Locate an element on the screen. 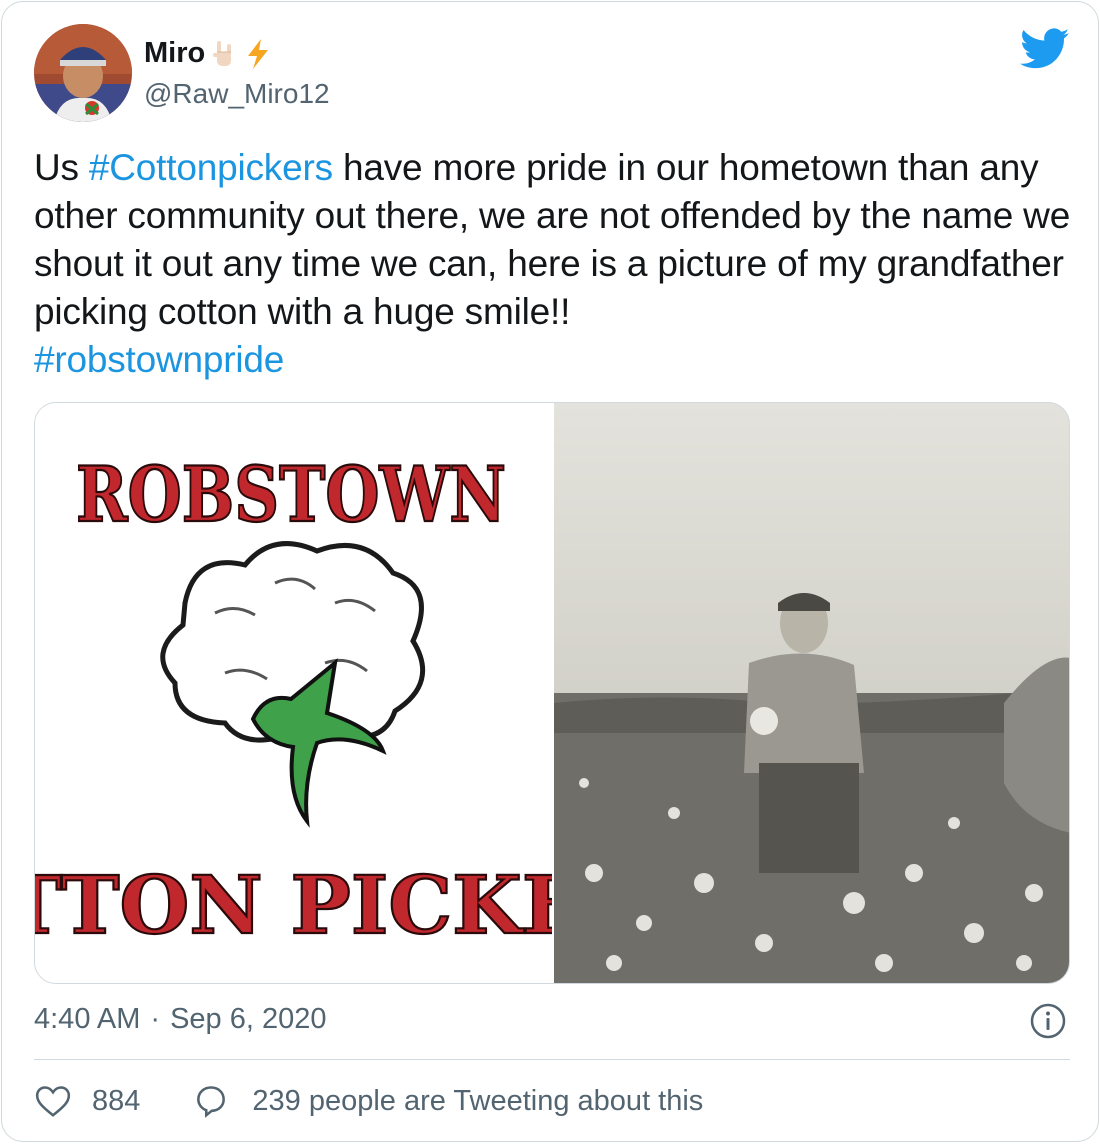 The width and height of the screenshot is (1100, 1144). info-icon is located at coordinates (1048, 1021).